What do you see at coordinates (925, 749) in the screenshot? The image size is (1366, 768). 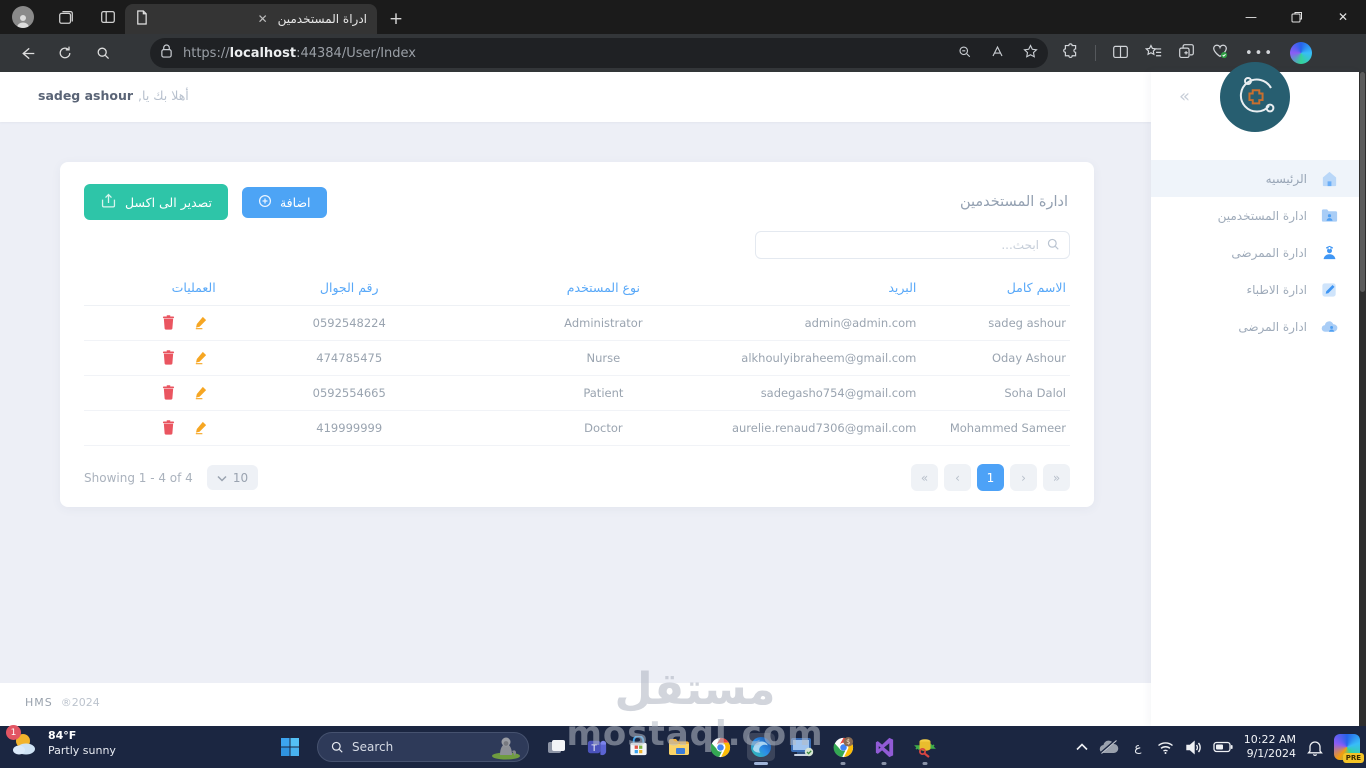 I see `sql-tool-icon` at bounding box center [925, 749].